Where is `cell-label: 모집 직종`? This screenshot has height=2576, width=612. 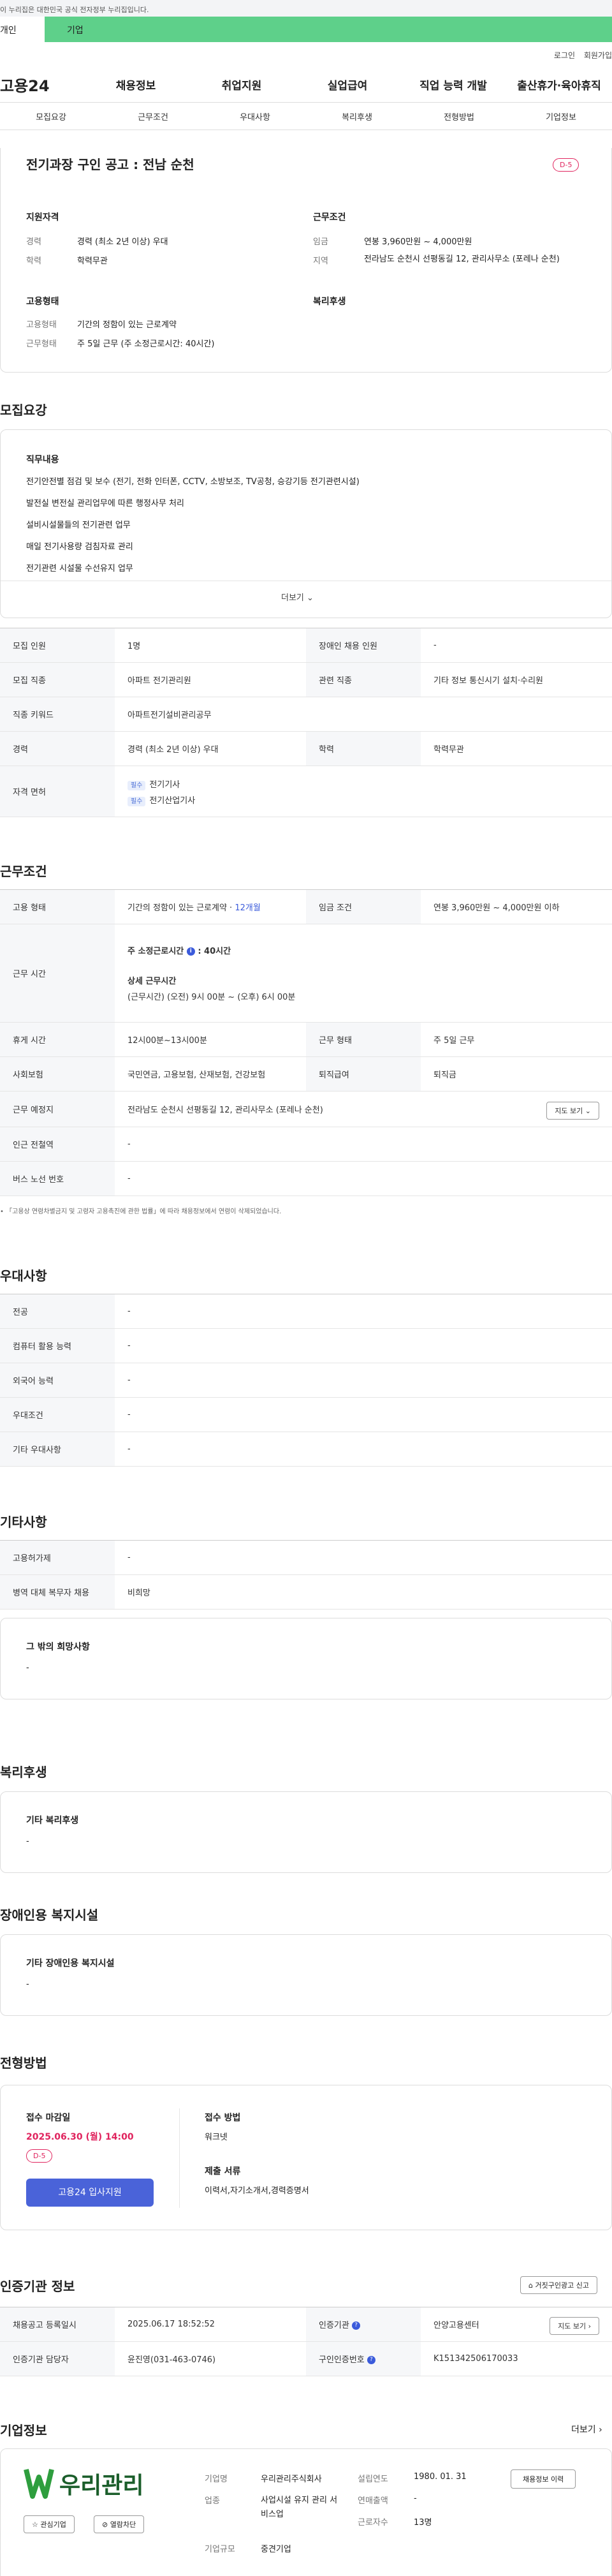 cell-label: 모집 직종 is located at coordinates (57, 679).